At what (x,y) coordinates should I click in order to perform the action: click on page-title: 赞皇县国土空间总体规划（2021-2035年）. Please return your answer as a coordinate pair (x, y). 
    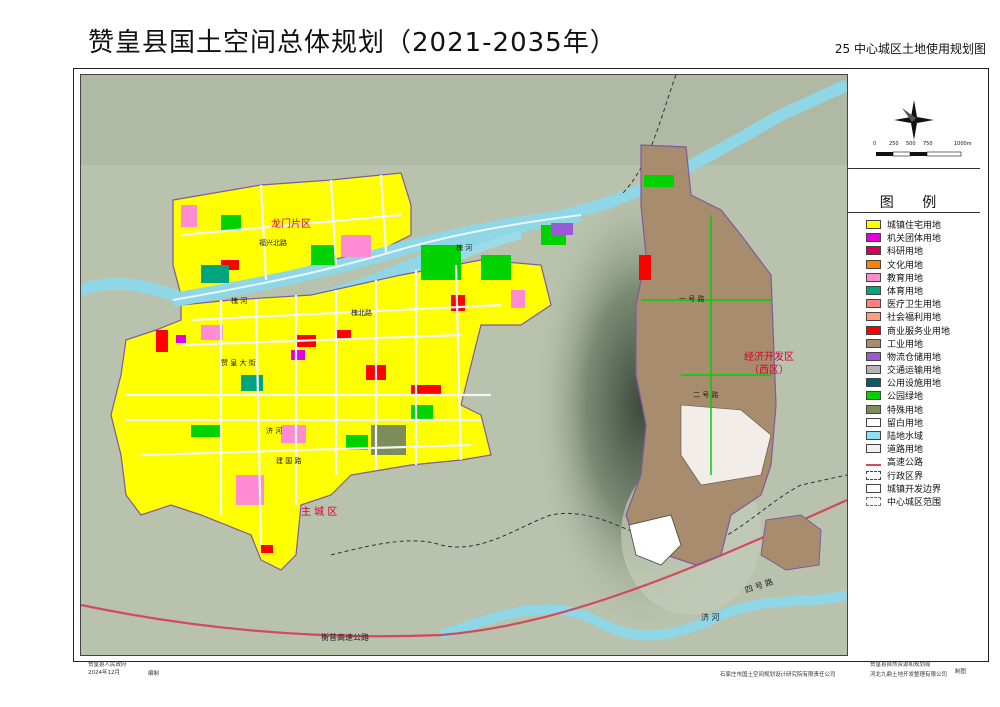
    Looking at the image, I should click on (352, 43).